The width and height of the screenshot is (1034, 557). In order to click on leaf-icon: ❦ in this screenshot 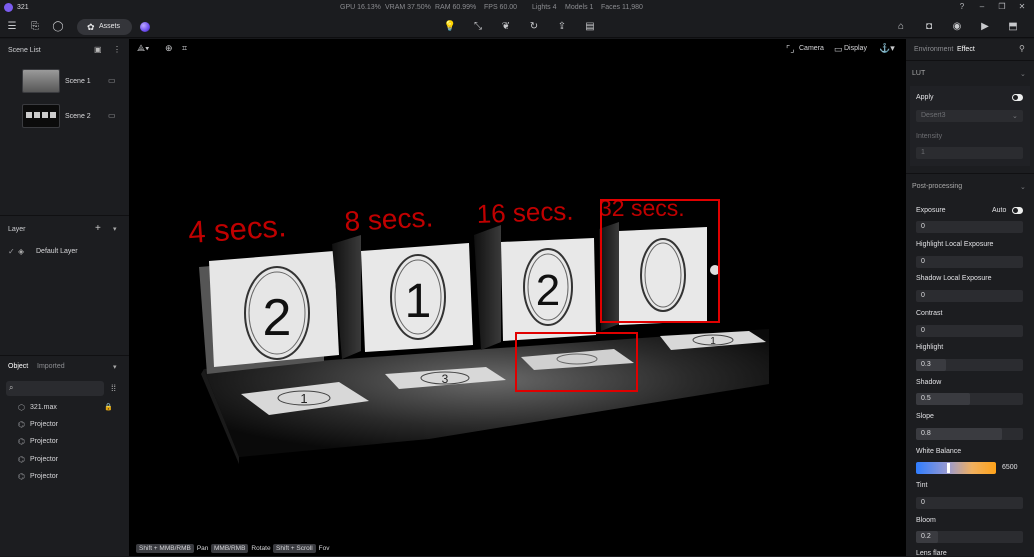, I will do `click(506, 27)`.